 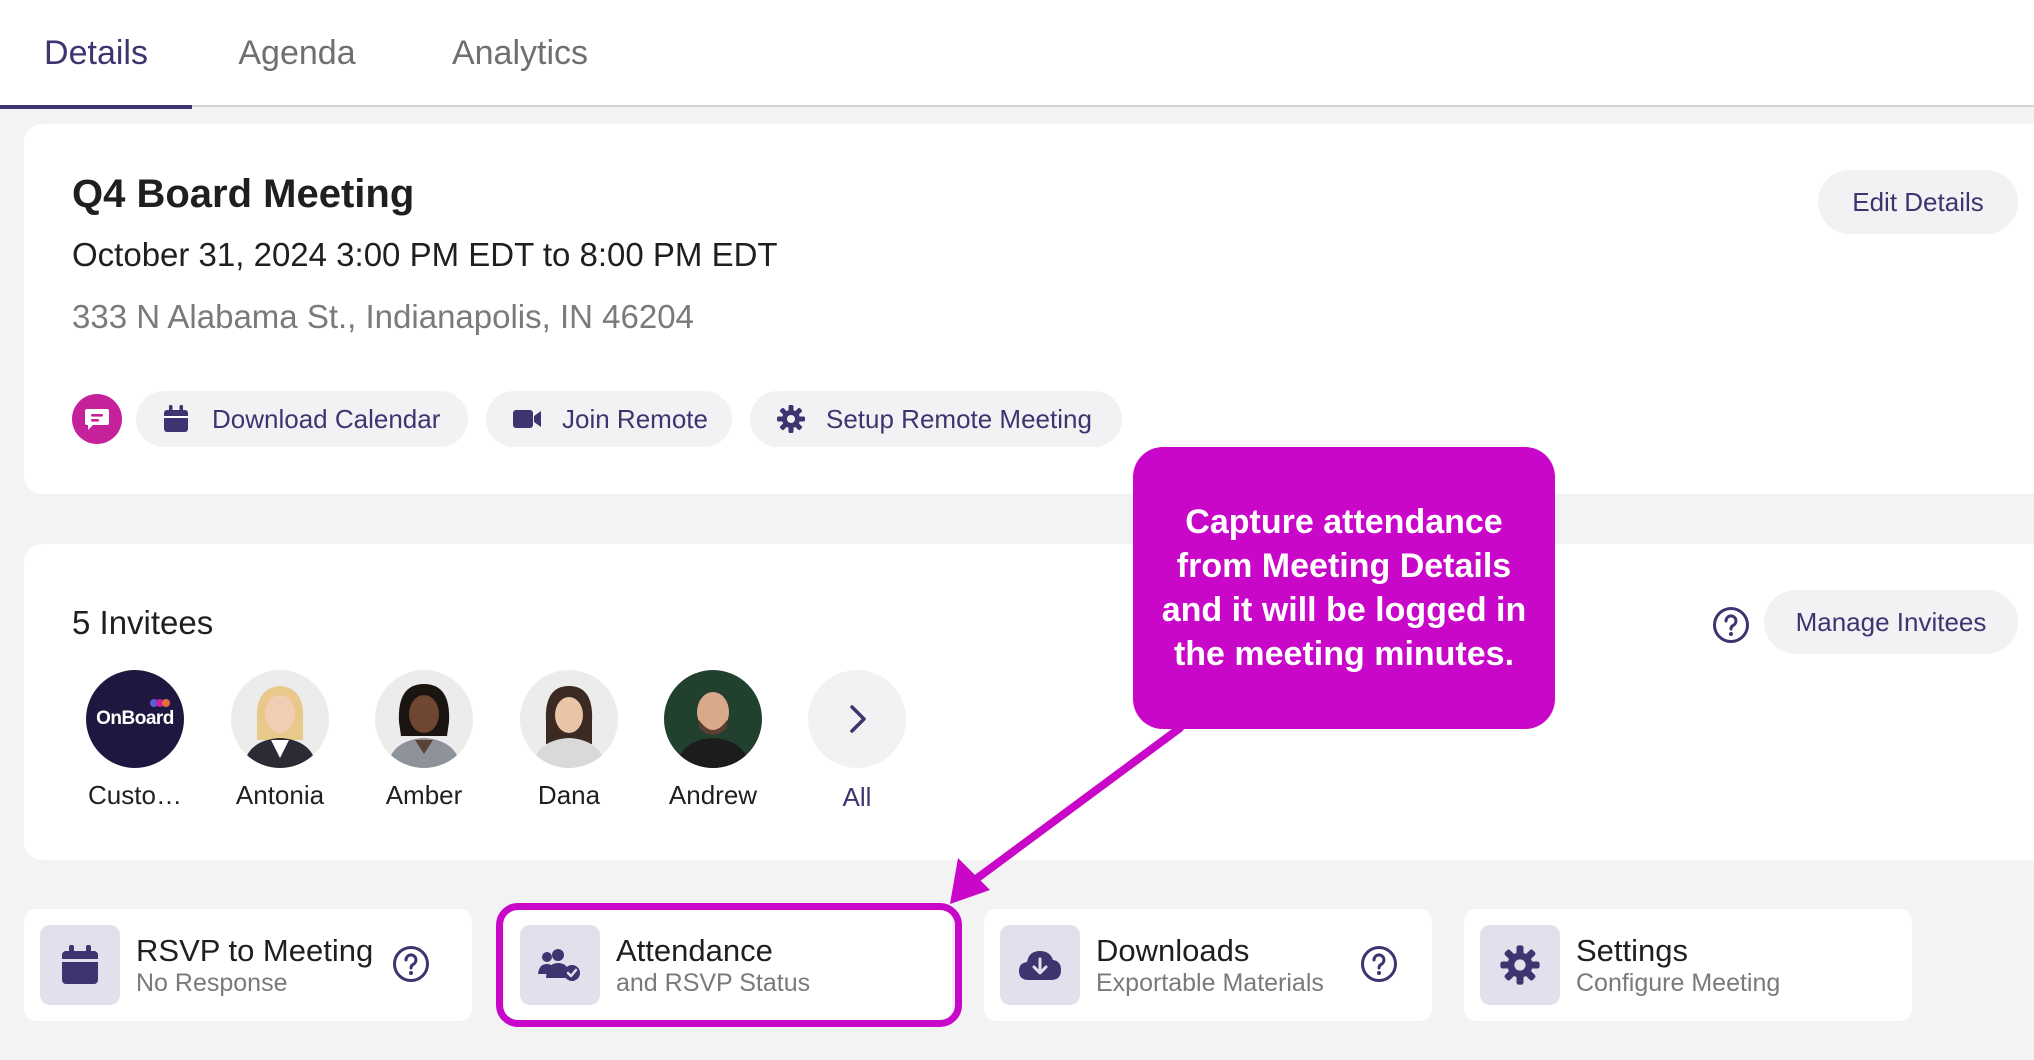 I want to click on downloads-title: Downloads, so click(x=1173, y=950).